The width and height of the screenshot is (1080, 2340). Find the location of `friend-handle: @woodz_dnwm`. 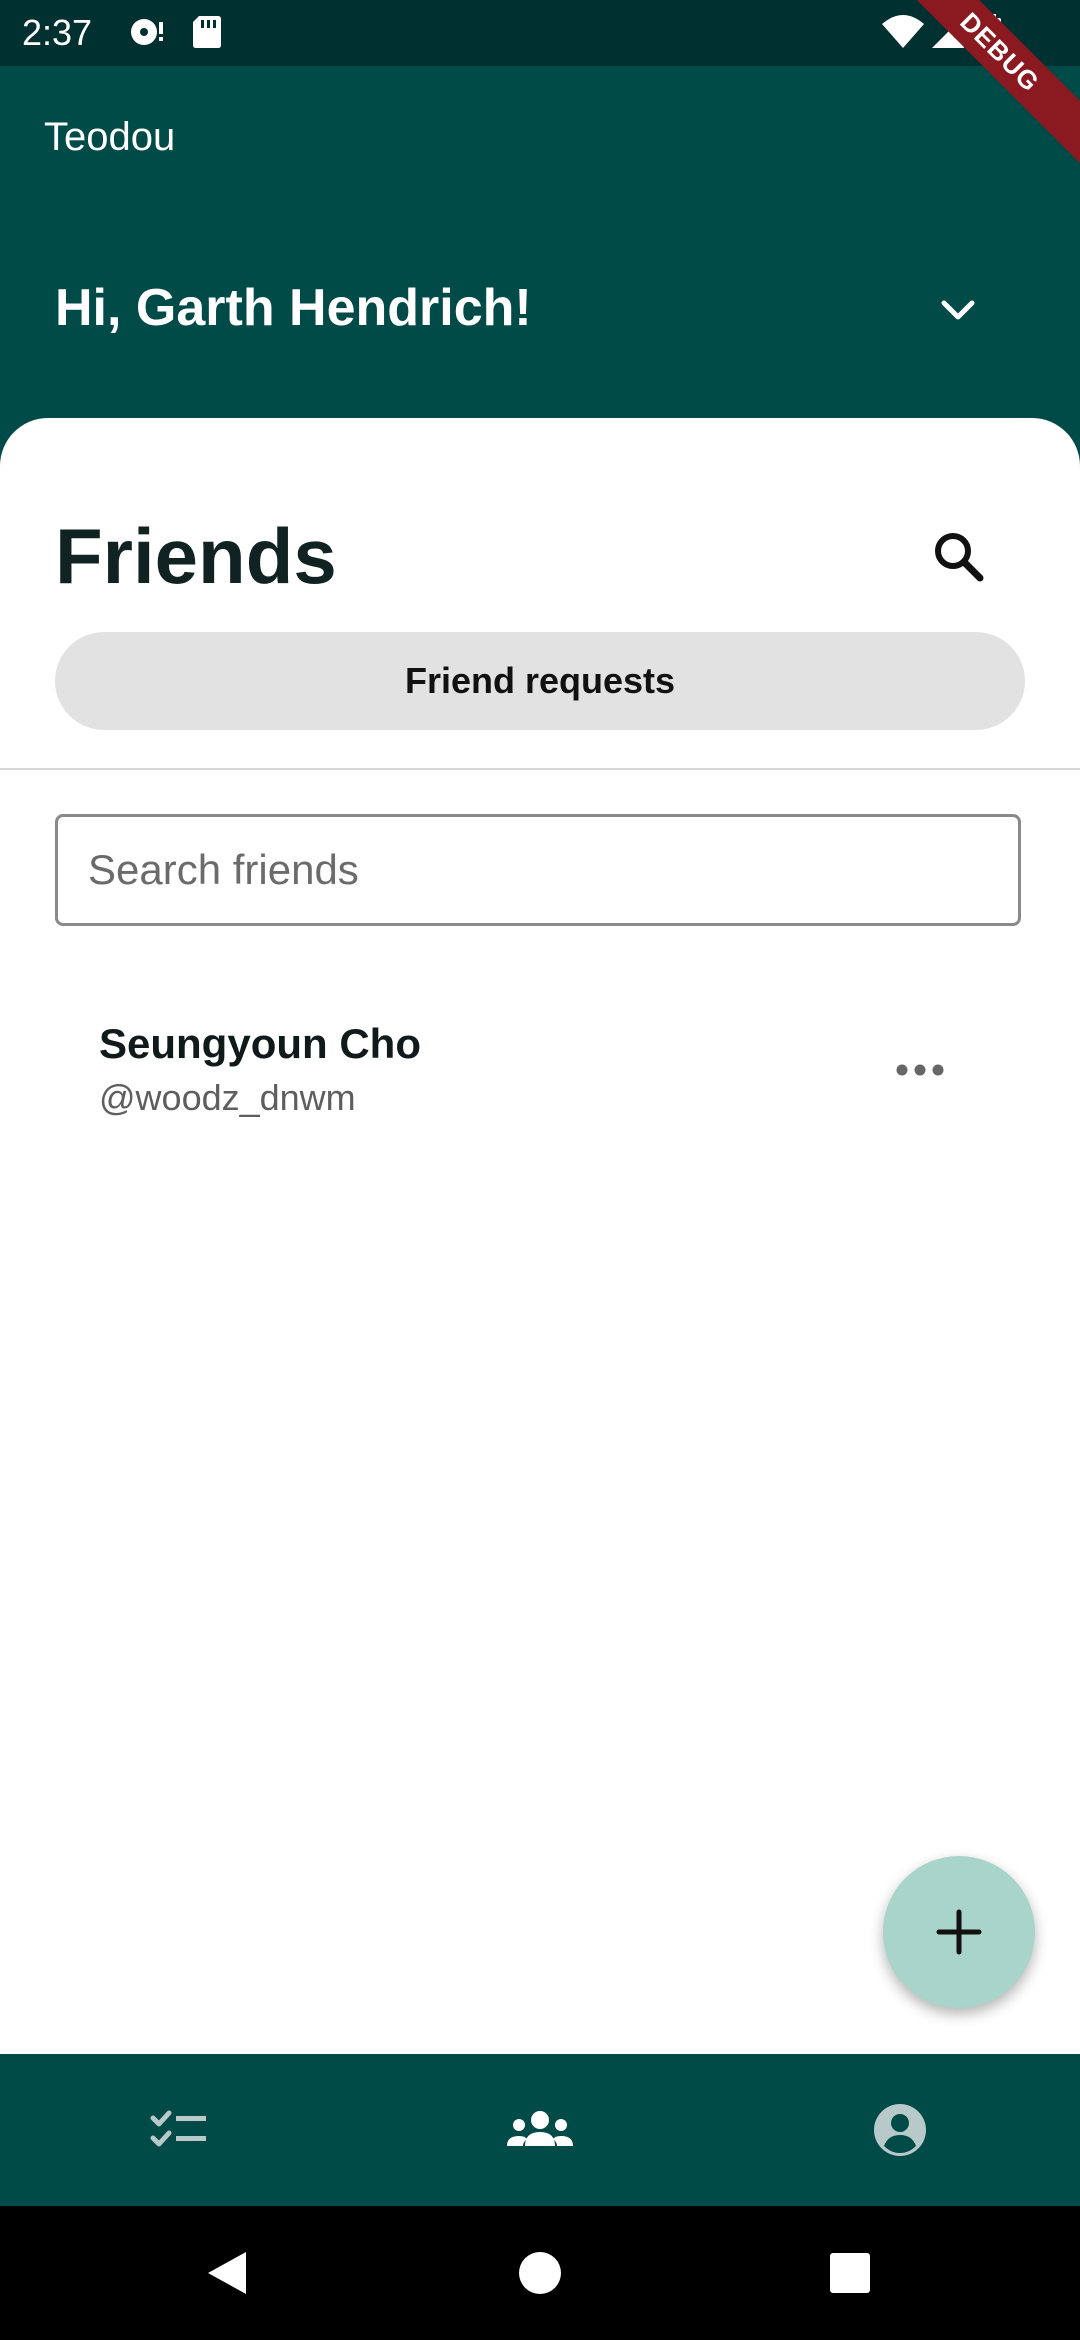

friend-handle: @woodz_dnwm is located at coordinates (227, 1097).